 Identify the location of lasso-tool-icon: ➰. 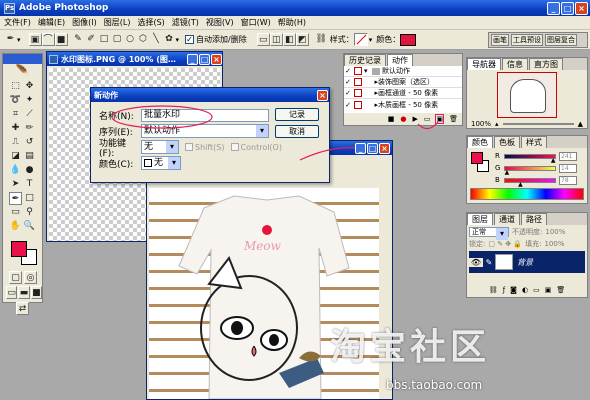
(15, 100).